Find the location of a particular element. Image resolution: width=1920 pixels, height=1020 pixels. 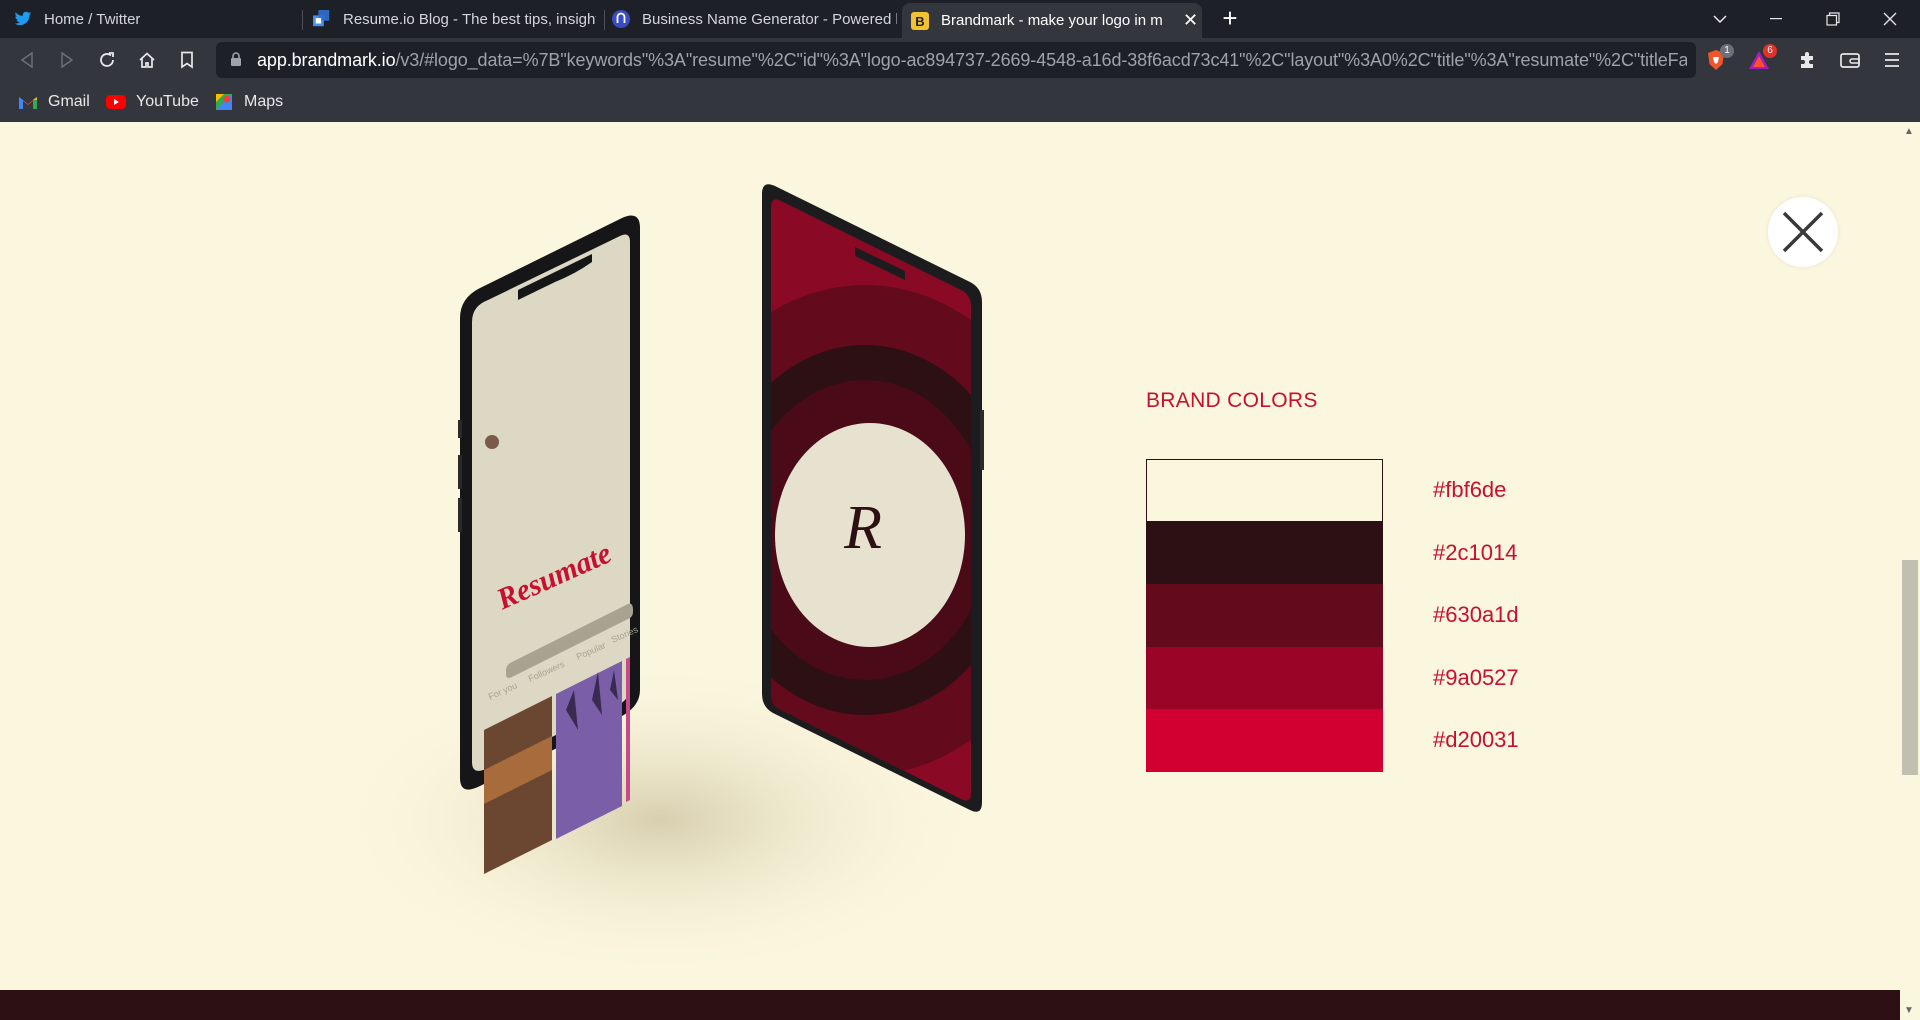

tab-brandmark: B Brandmark - make your logo in m ✕ is located at coordinates (1052, 20).